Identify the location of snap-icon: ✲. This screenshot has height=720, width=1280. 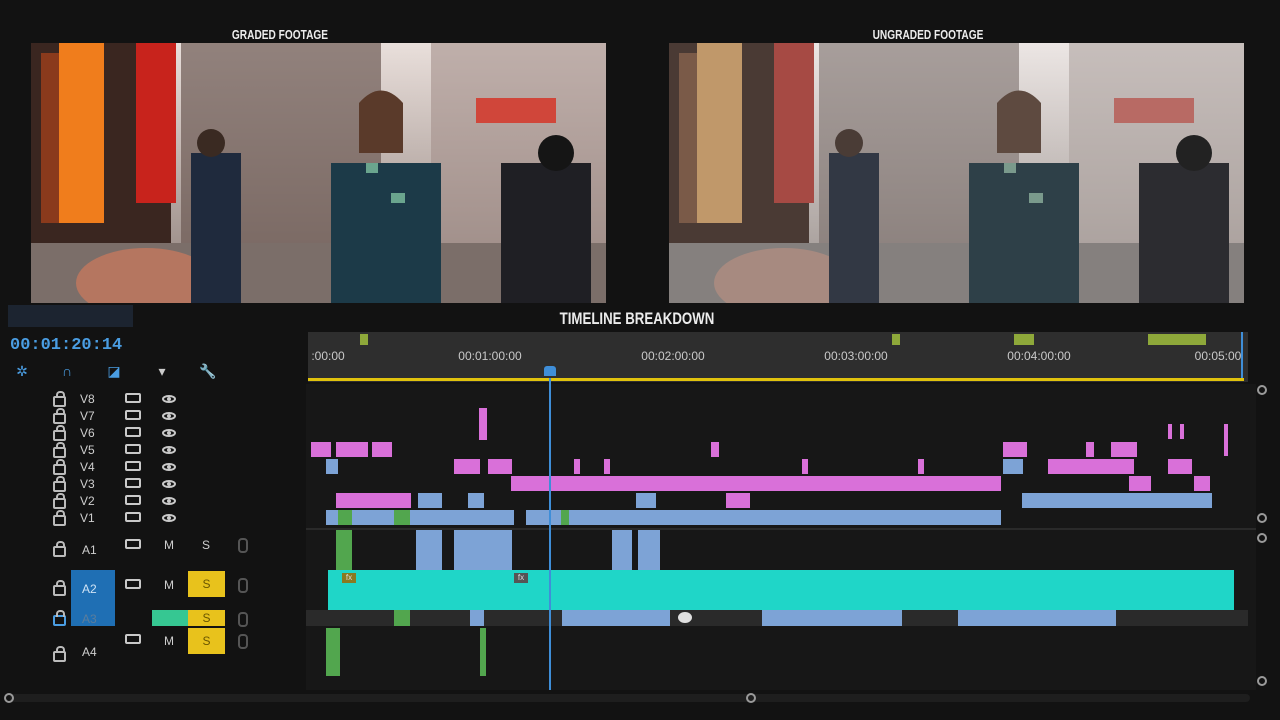
(22, 371).